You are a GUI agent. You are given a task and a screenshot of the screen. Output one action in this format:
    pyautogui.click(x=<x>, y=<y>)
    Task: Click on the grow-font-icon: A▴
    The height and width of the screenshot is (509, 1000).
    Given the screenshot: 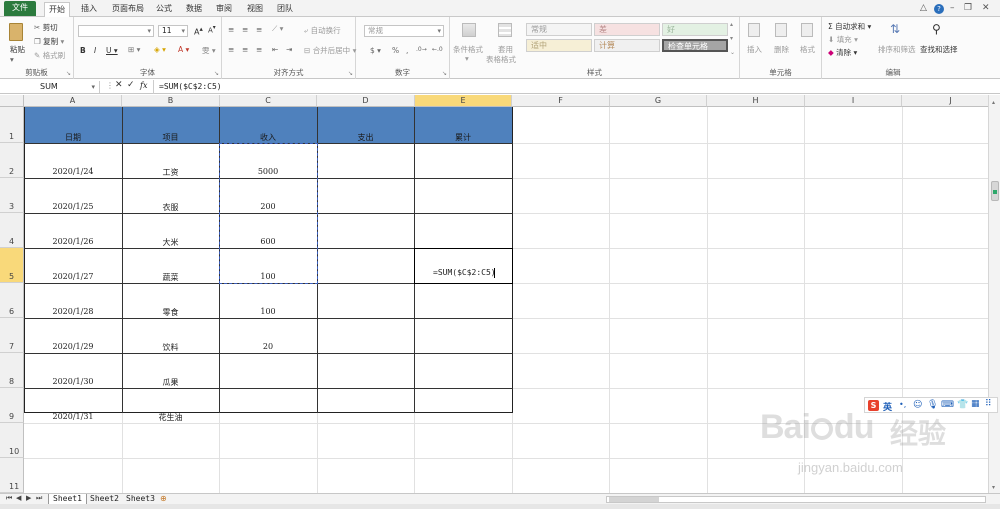 What is the action you would take?
    pyautogui.click(x=198, y=31)
    